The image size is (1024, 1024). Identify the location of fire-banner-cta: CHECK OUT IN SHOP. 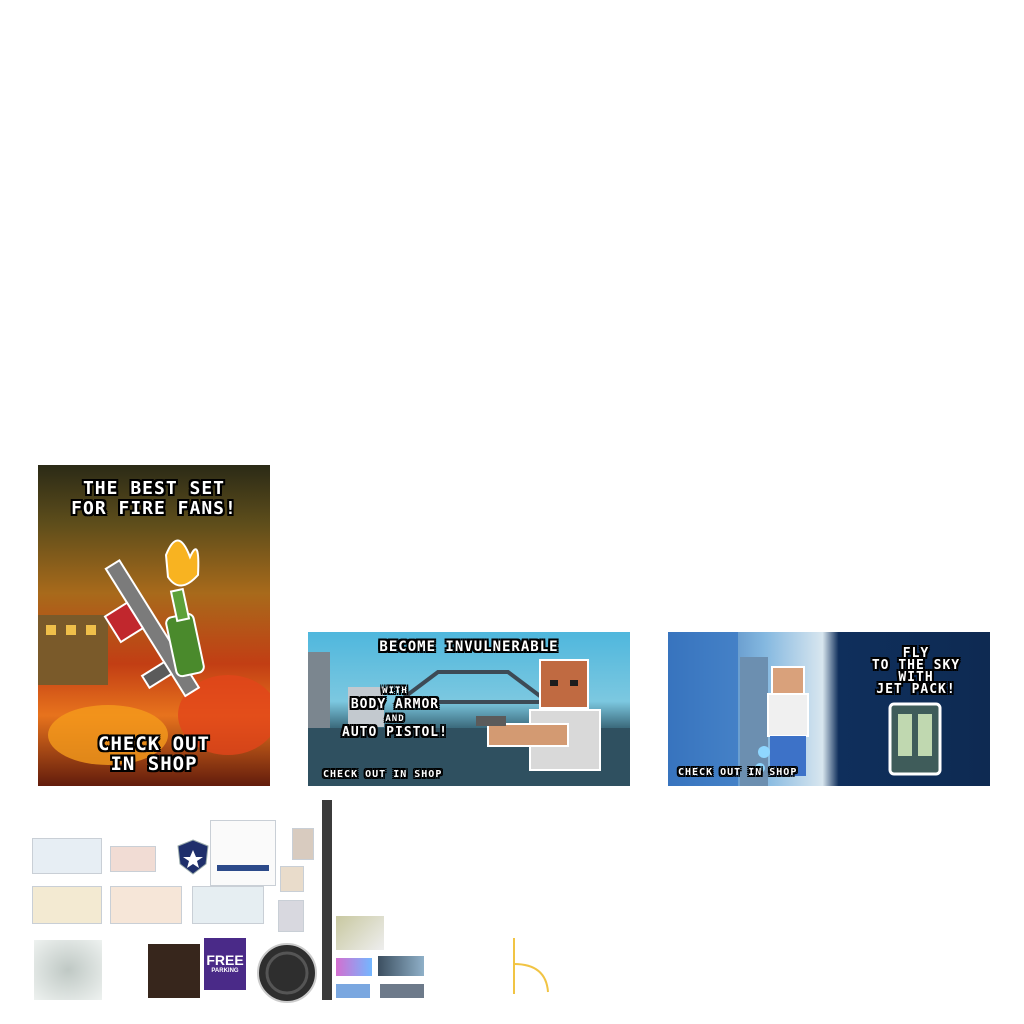
(154, 754).